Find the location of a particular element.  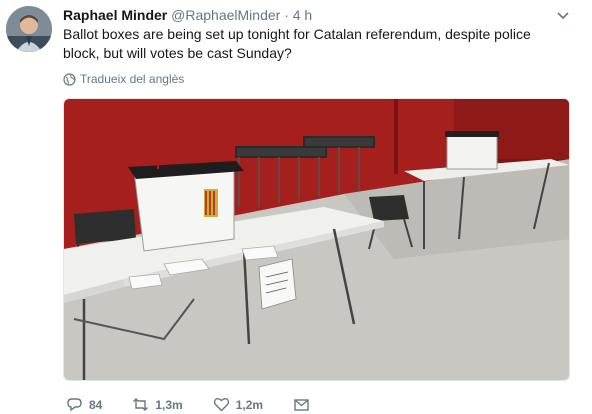

tweet-actions: 84 1,3m 1,2m is located at coordinates (203, 404).